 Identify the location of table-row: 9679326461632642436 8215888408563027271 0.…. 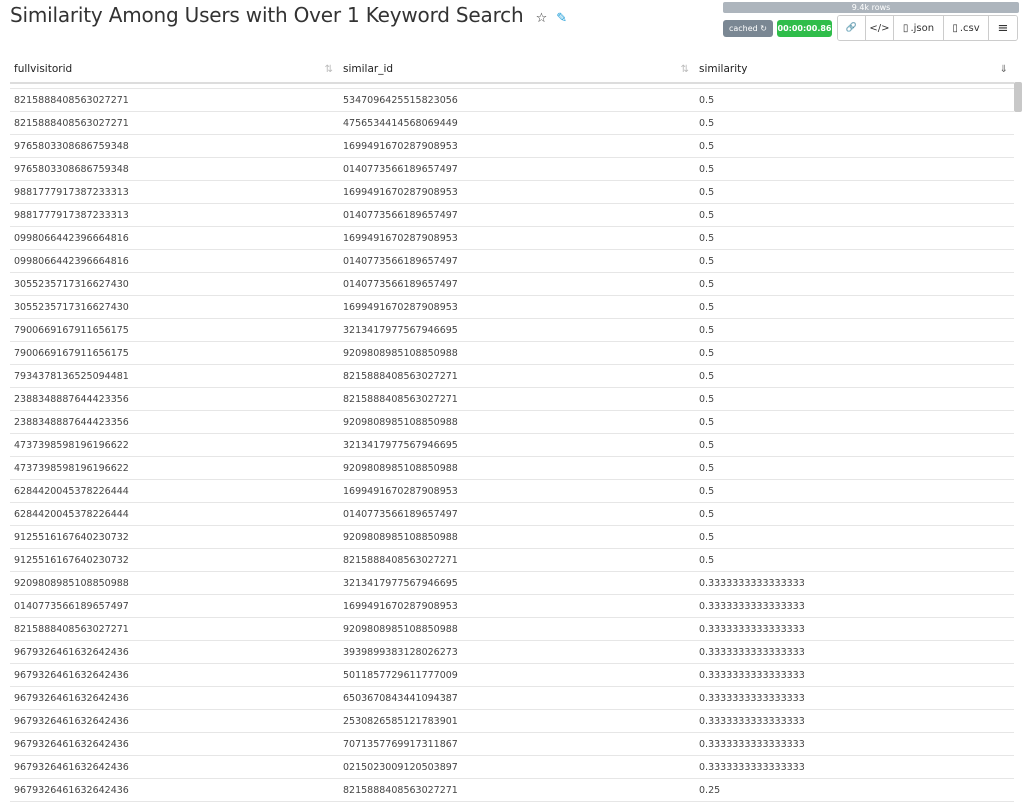
(512, 790).